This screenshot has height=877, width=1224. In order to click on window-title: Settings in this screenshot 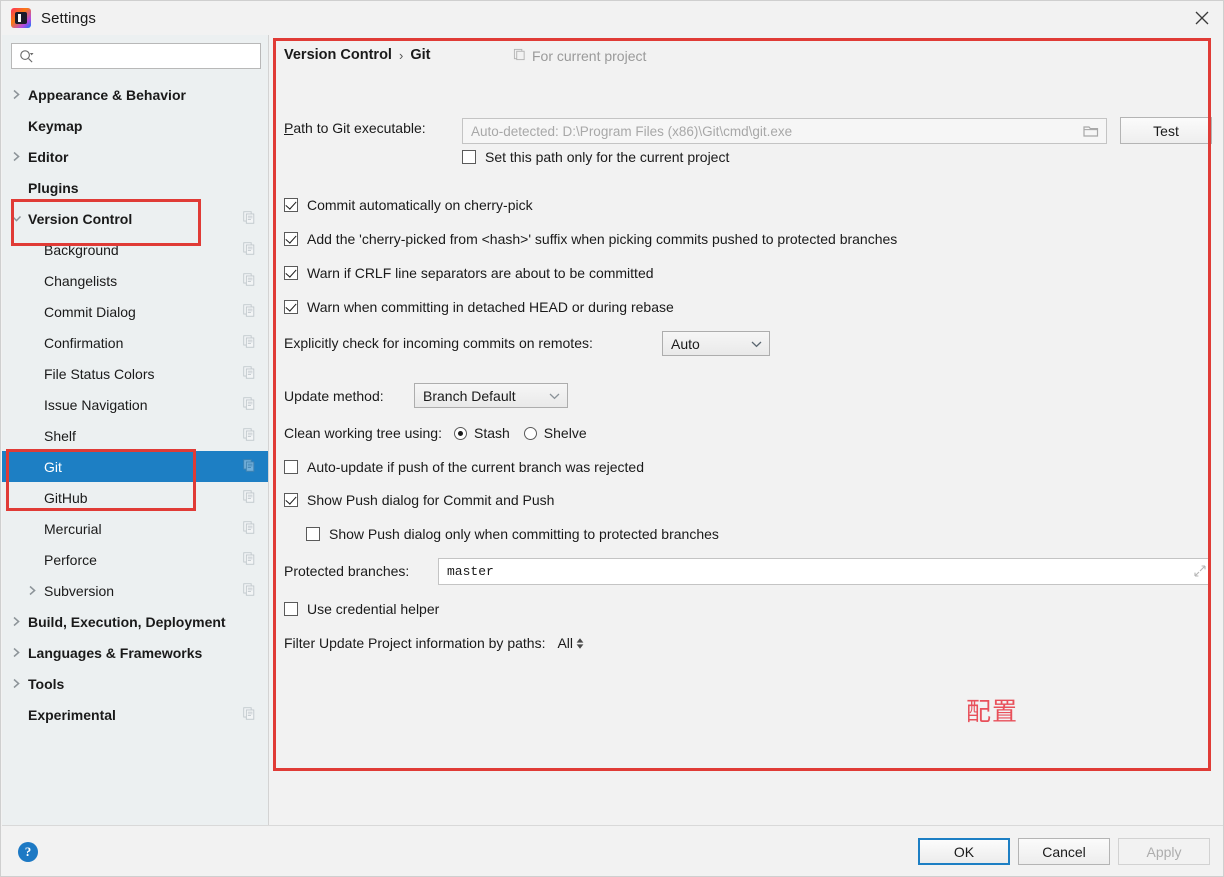, I will do `click(68, 18)`.